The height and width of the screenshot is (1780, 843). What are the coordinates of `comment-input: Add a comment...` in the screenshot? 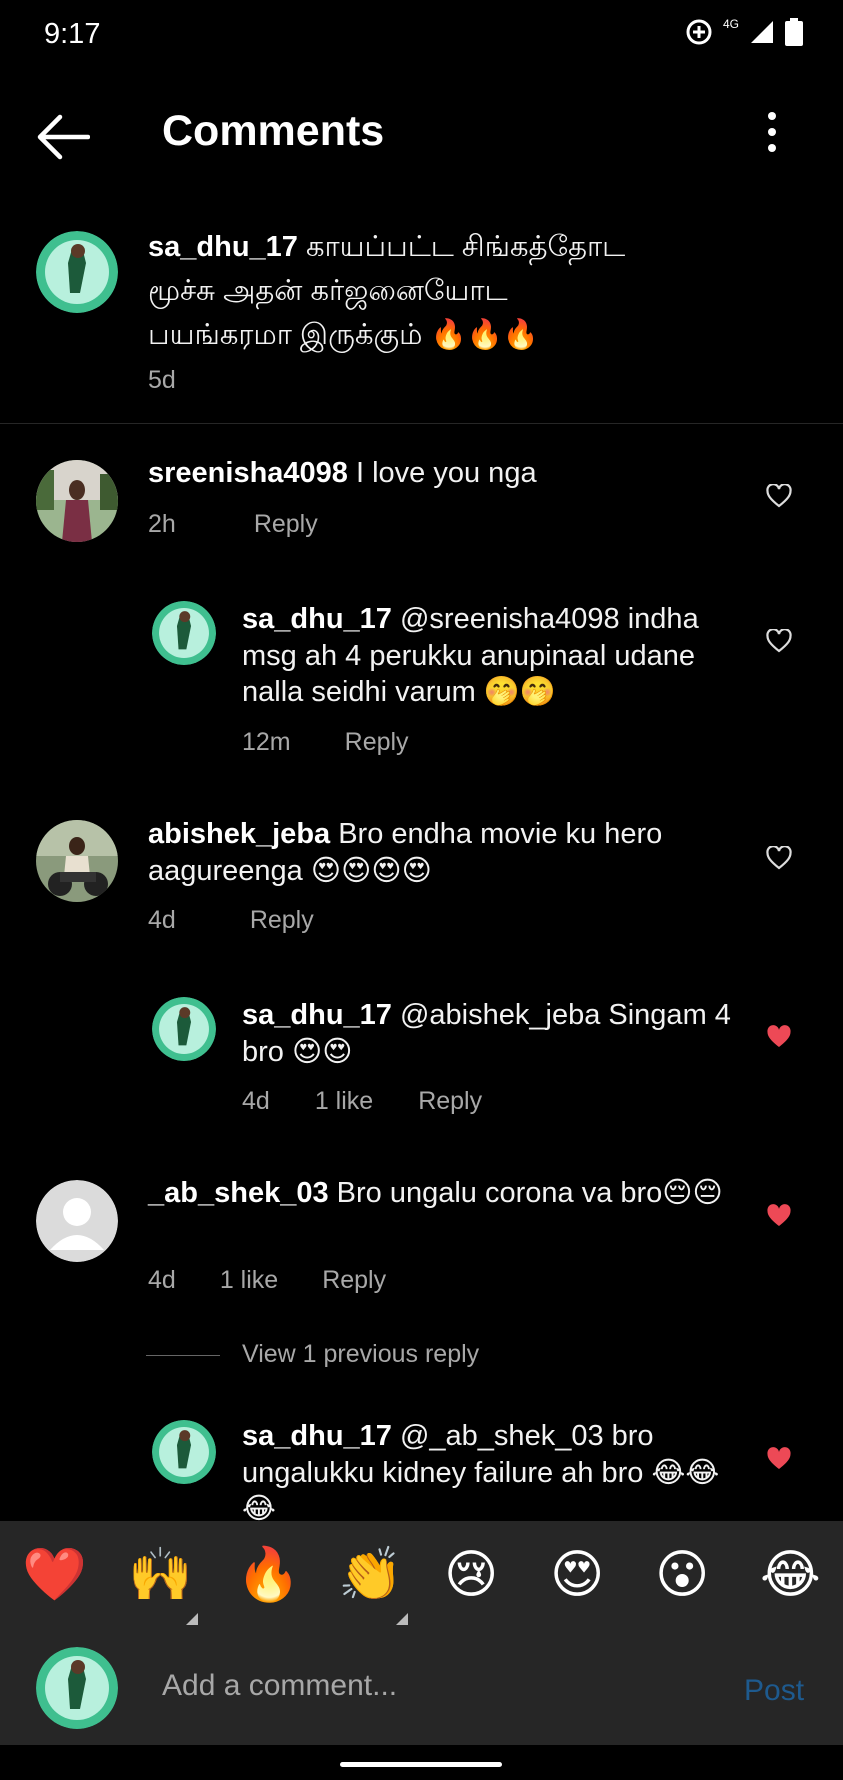 It's located at (279, 1686).